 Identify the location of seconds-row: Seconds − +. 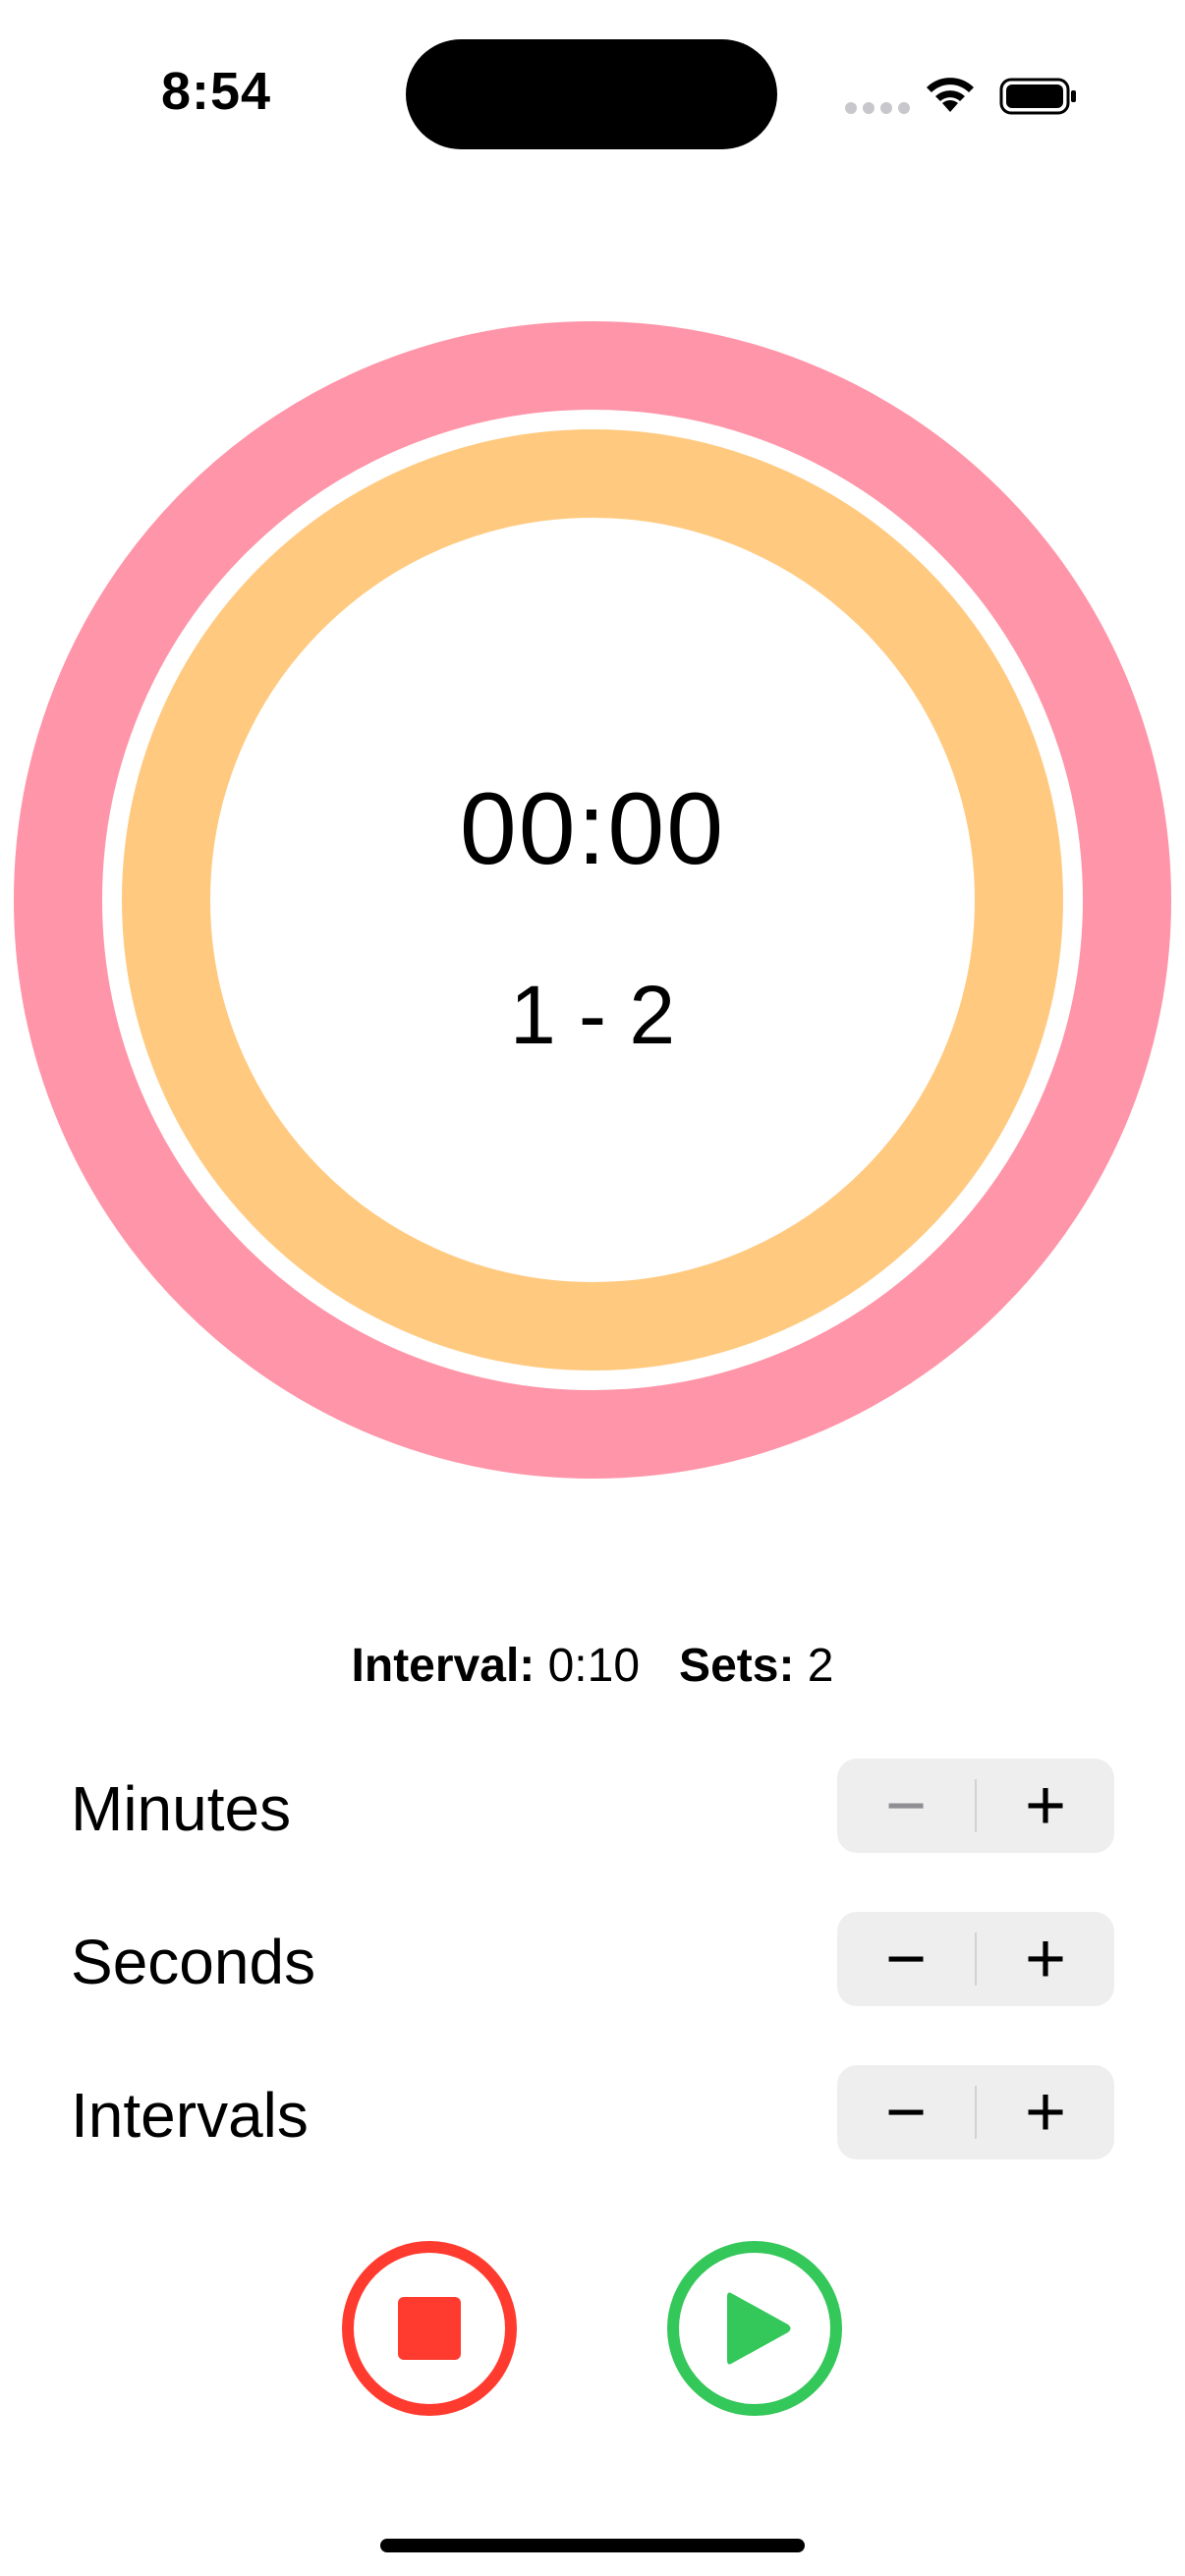
(592, 1959).